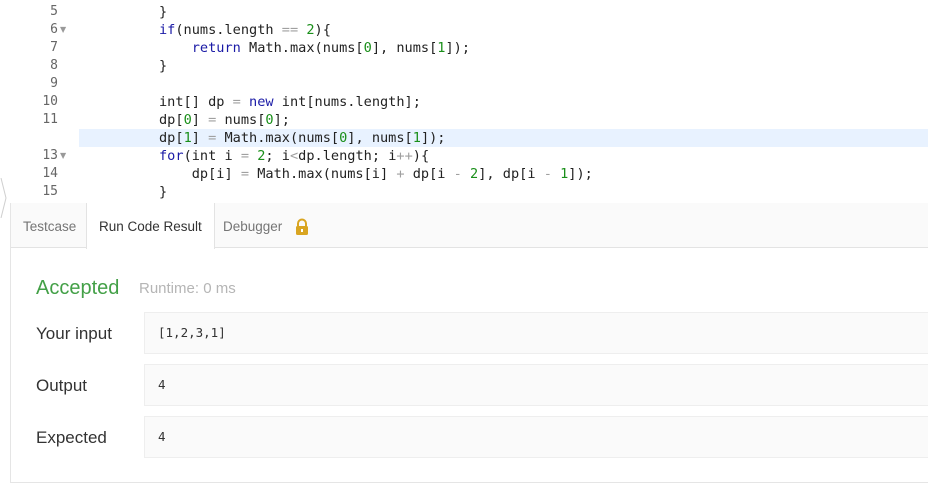 The height and width of the screenshot is (502, 928). What do you see at coordinates (74, 333) in the screenshot?
I see `input-label: Your input` at bounding box center [74, 333].